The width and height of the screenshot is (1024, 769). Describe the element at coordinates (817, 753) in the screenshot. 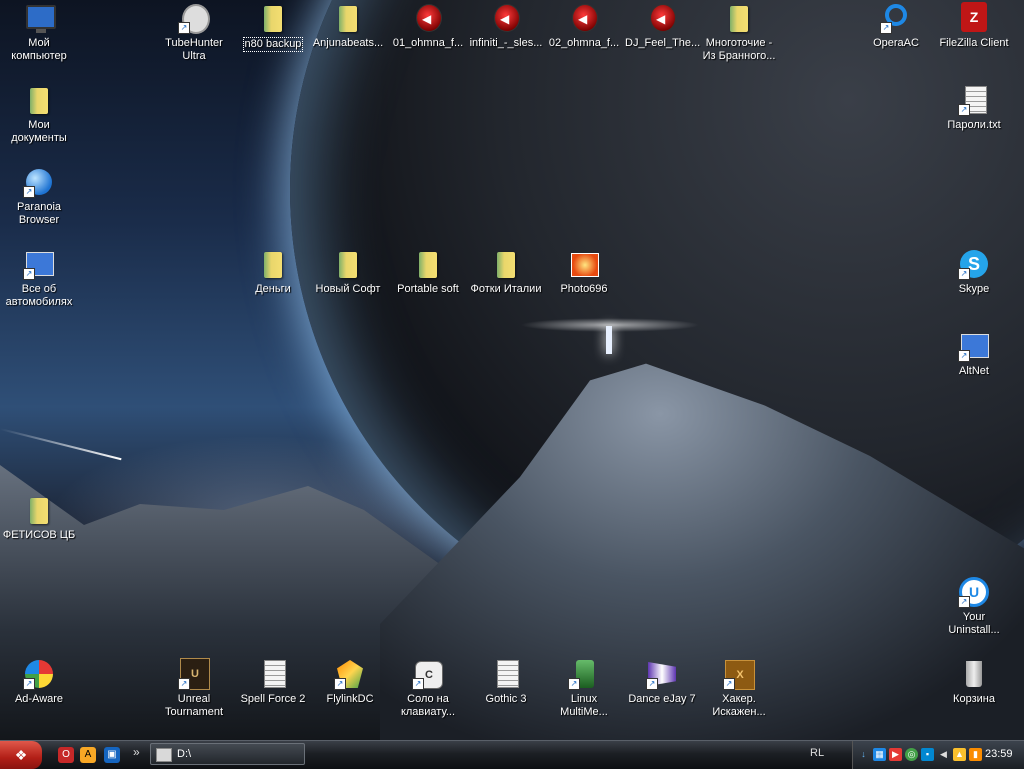

I see `language-indicator: RL` at that location.